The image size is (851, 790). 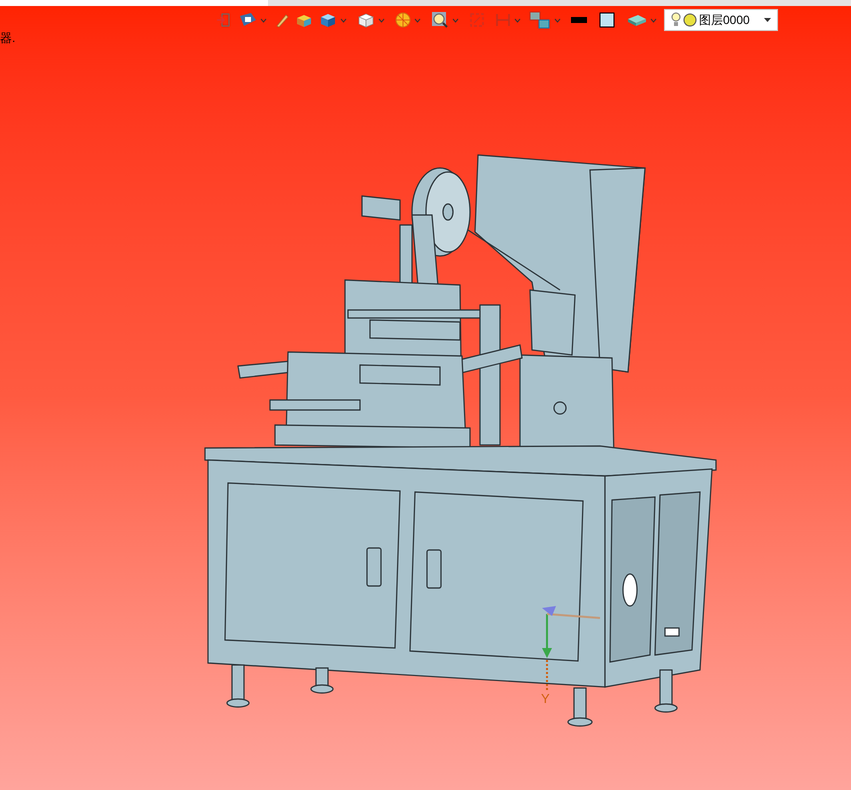 I want to click on windows-button, so click(x=545, y=20).